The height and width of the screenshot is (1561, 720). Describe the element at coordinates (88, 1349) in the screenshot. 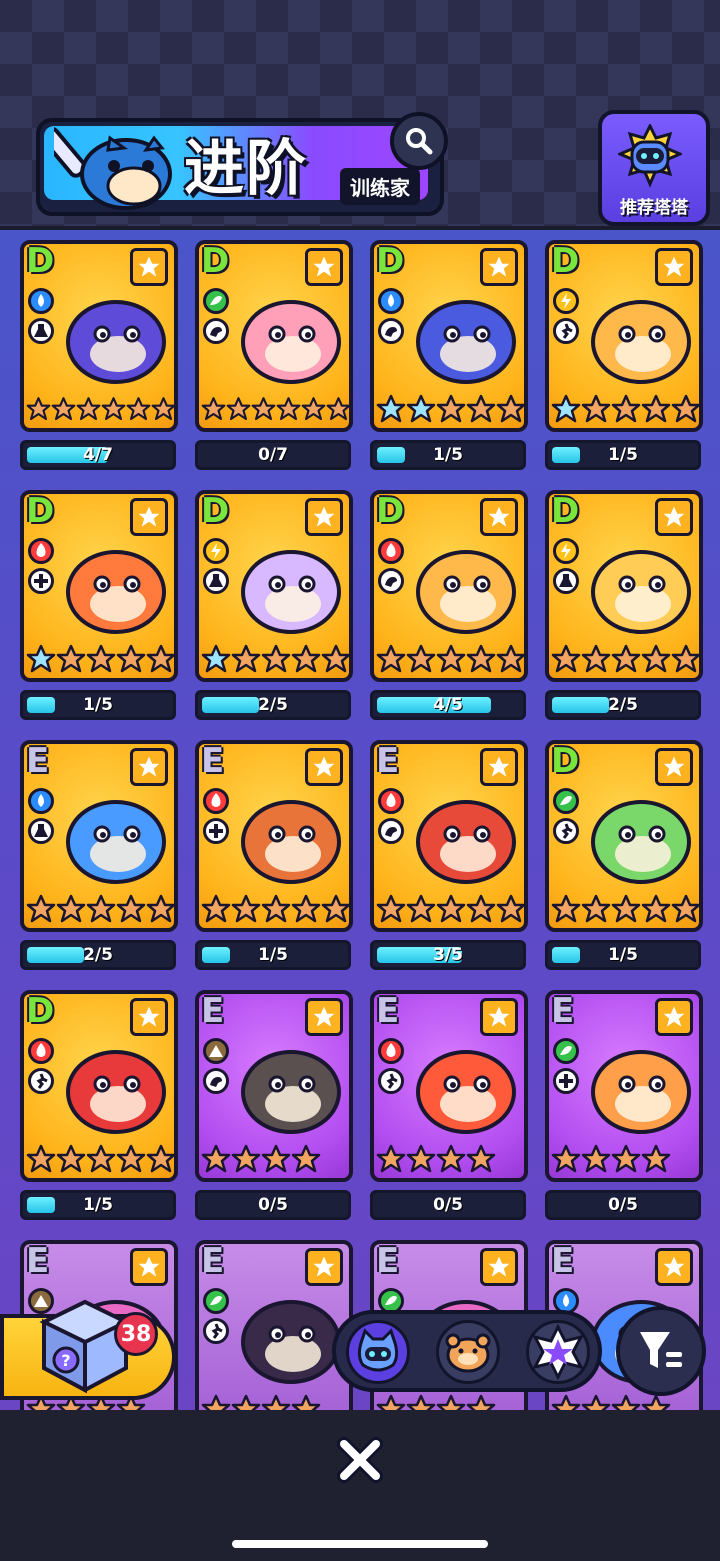

I see `mystery-box-button: ? 38` at that location.